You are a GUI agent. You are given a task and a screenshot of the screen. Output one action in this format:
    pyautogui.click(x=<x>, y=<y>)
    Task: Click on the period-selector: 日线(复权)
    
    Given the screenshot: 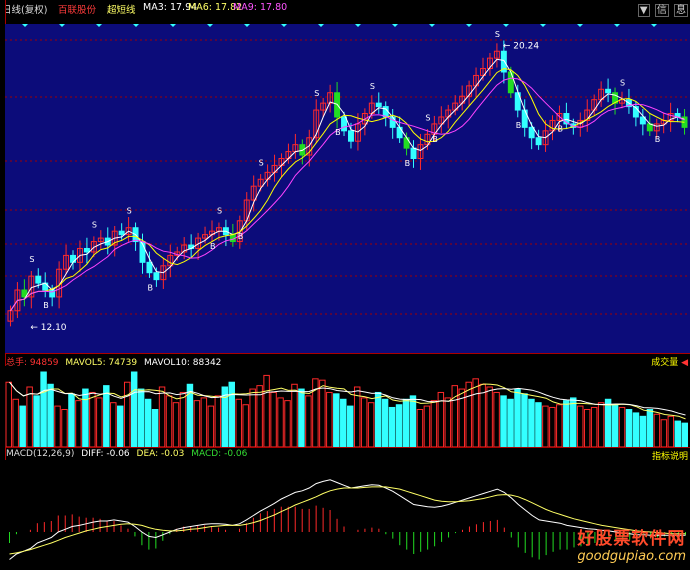 What is the action you would take?
    pyautogui.click(x=24, y=9)
    